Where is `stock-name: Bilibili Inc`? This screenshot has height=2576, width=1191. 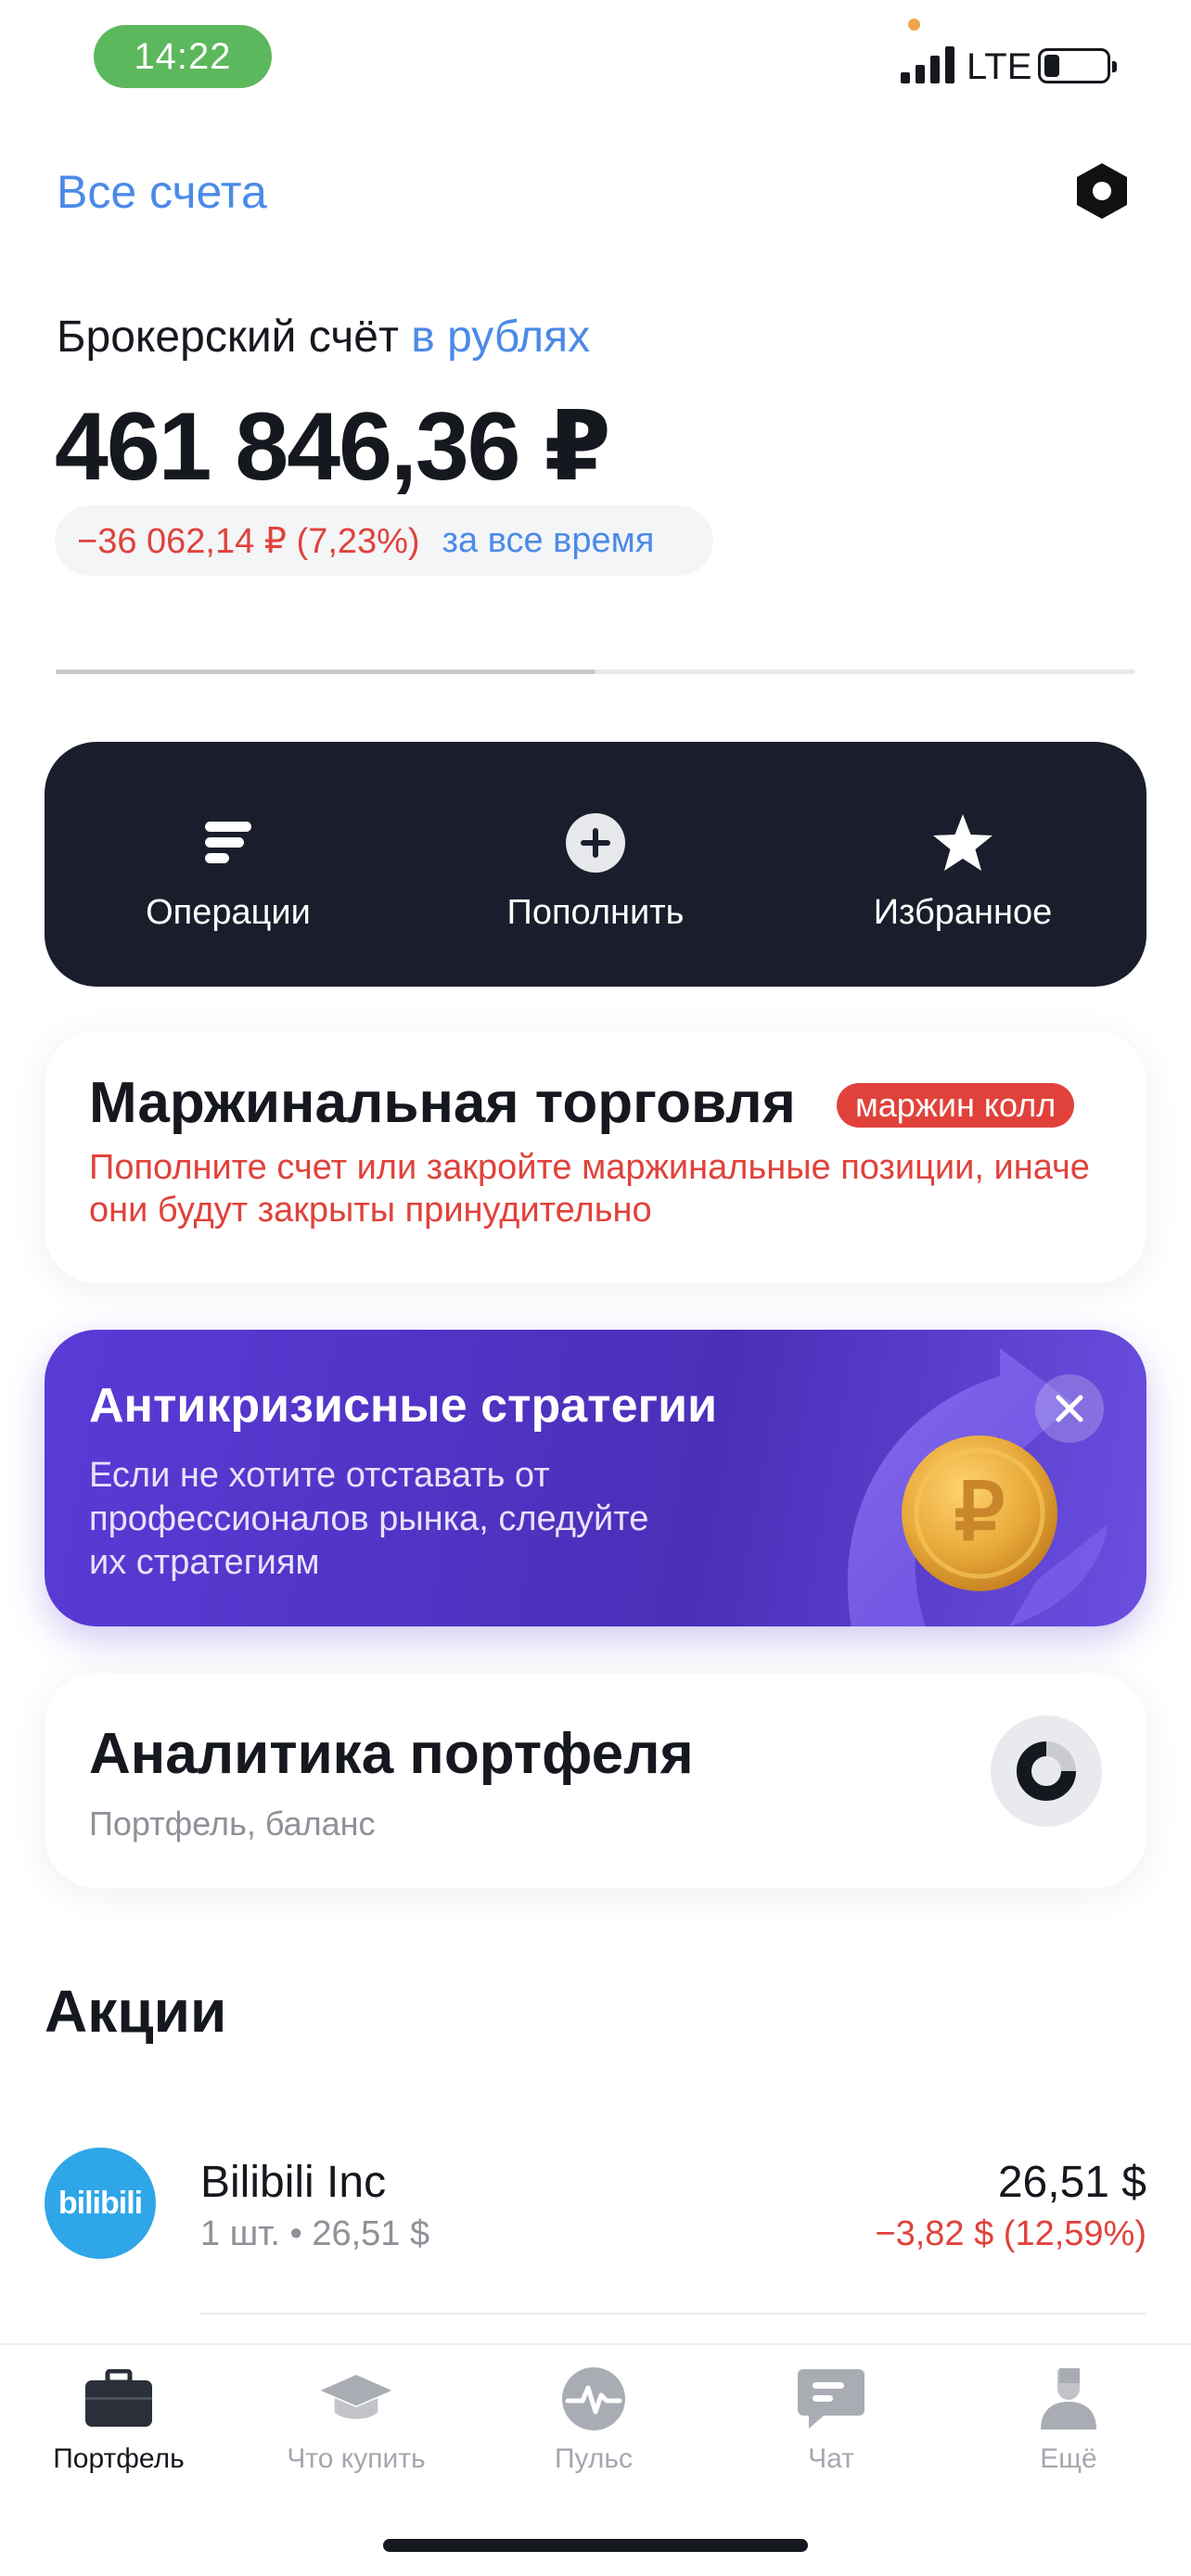
stock-name: Bilibili Inc is located at coordinates (293, 2182).